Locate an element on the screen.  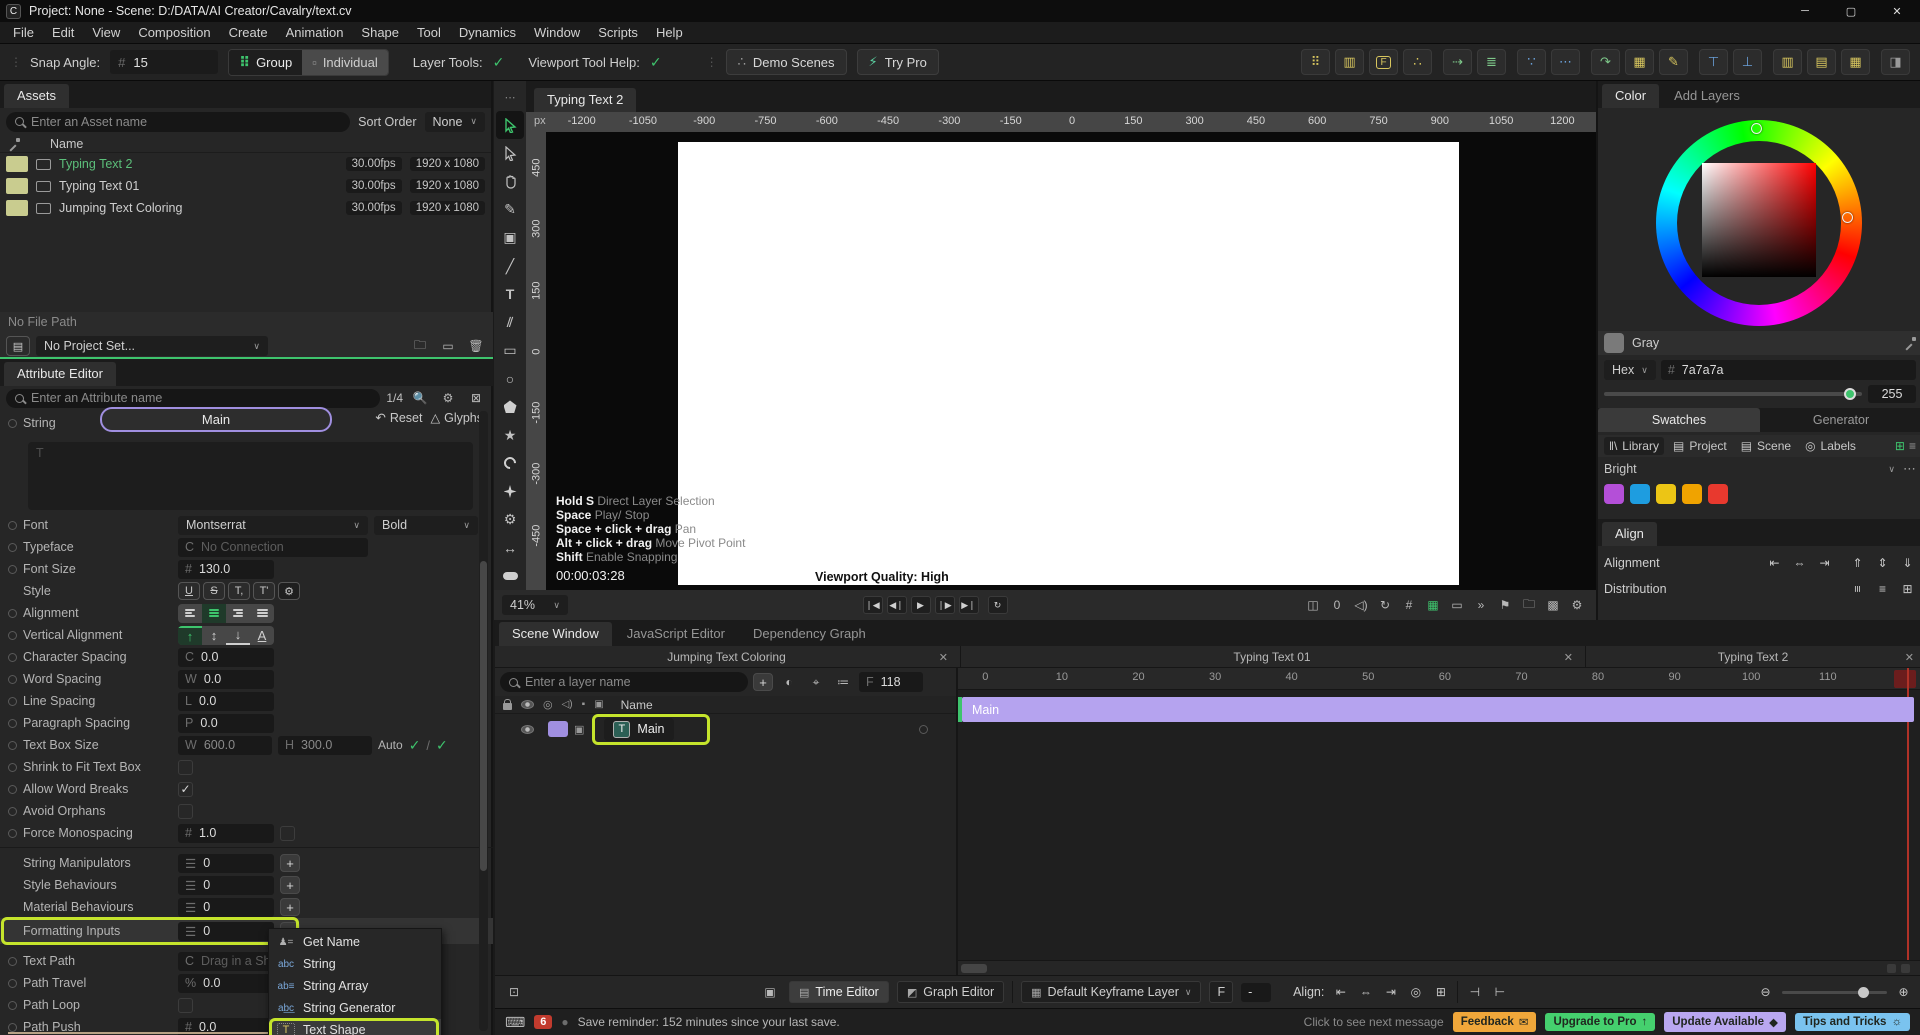
camera-toolbar-icon: ◨ is located at coordinates (1895, 62).